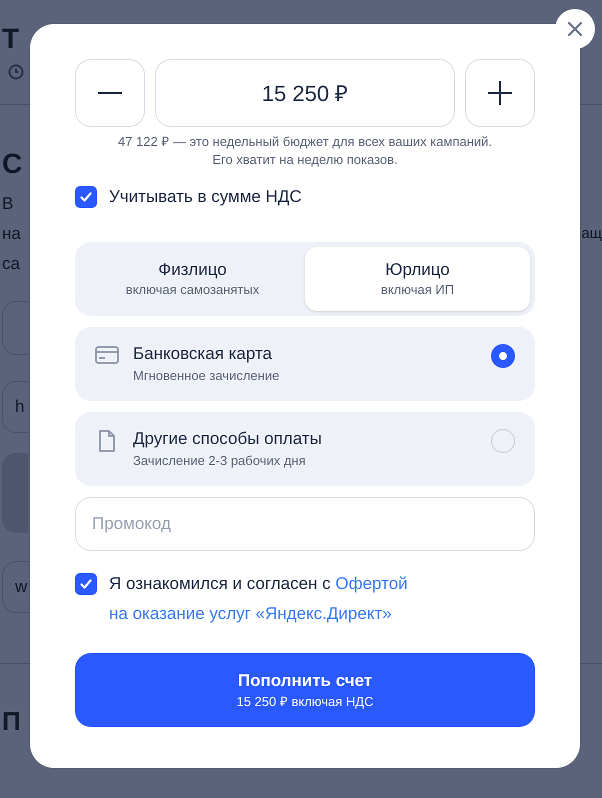  I want to click on top-up-button: Пополнить счет 15 250 ₽ включая НДС, so click(305, 689).